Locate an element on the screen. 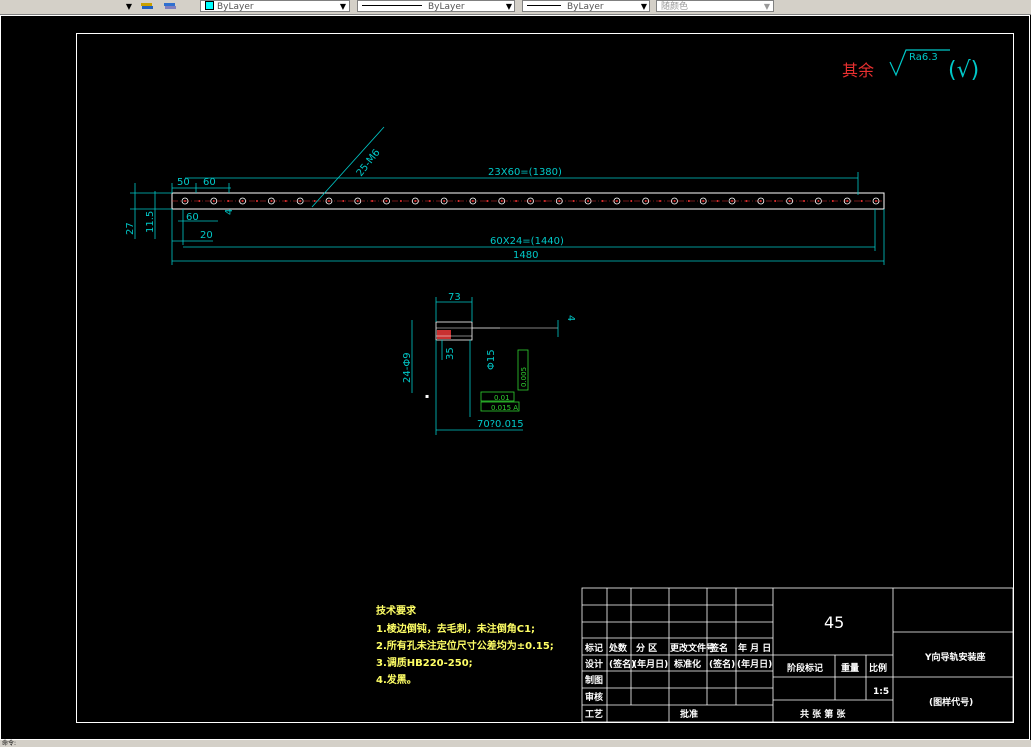 The width and height of the screenshot is (1031, 747). tech-line-3: 3.调质HB220-250; is located at coordinates (424, 662).